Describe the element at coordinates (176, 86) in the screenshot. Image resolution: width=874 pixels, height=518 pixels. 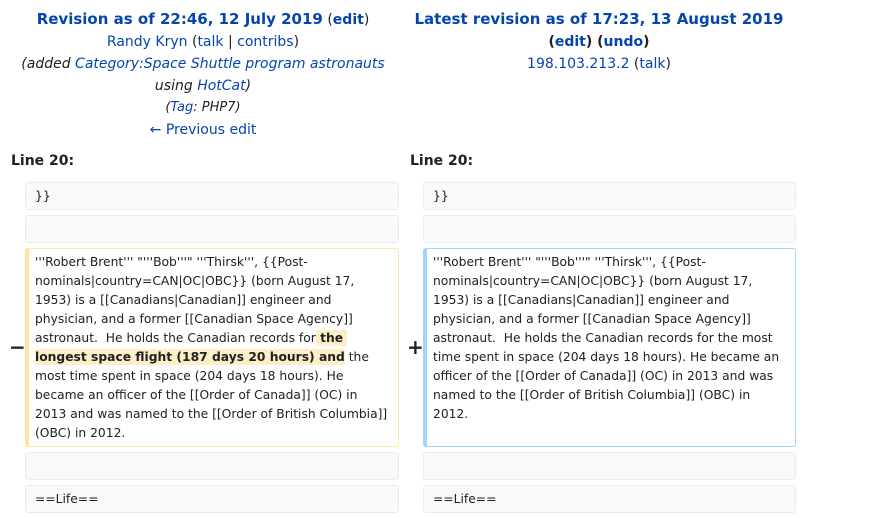
I see `summary-using: using` at that location.